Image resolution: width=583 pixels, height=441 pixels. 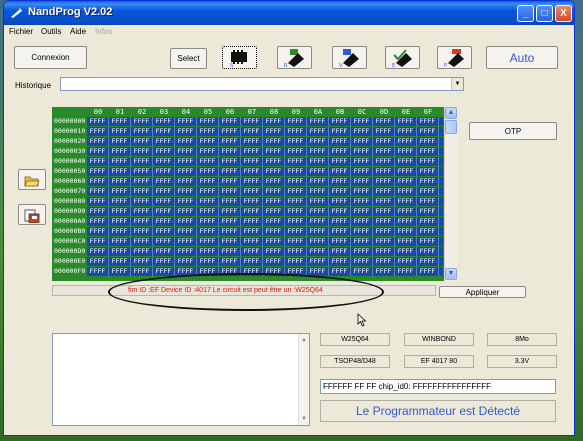 I want to click on menu-fichier: Fichier, so click(x=21, y=31).